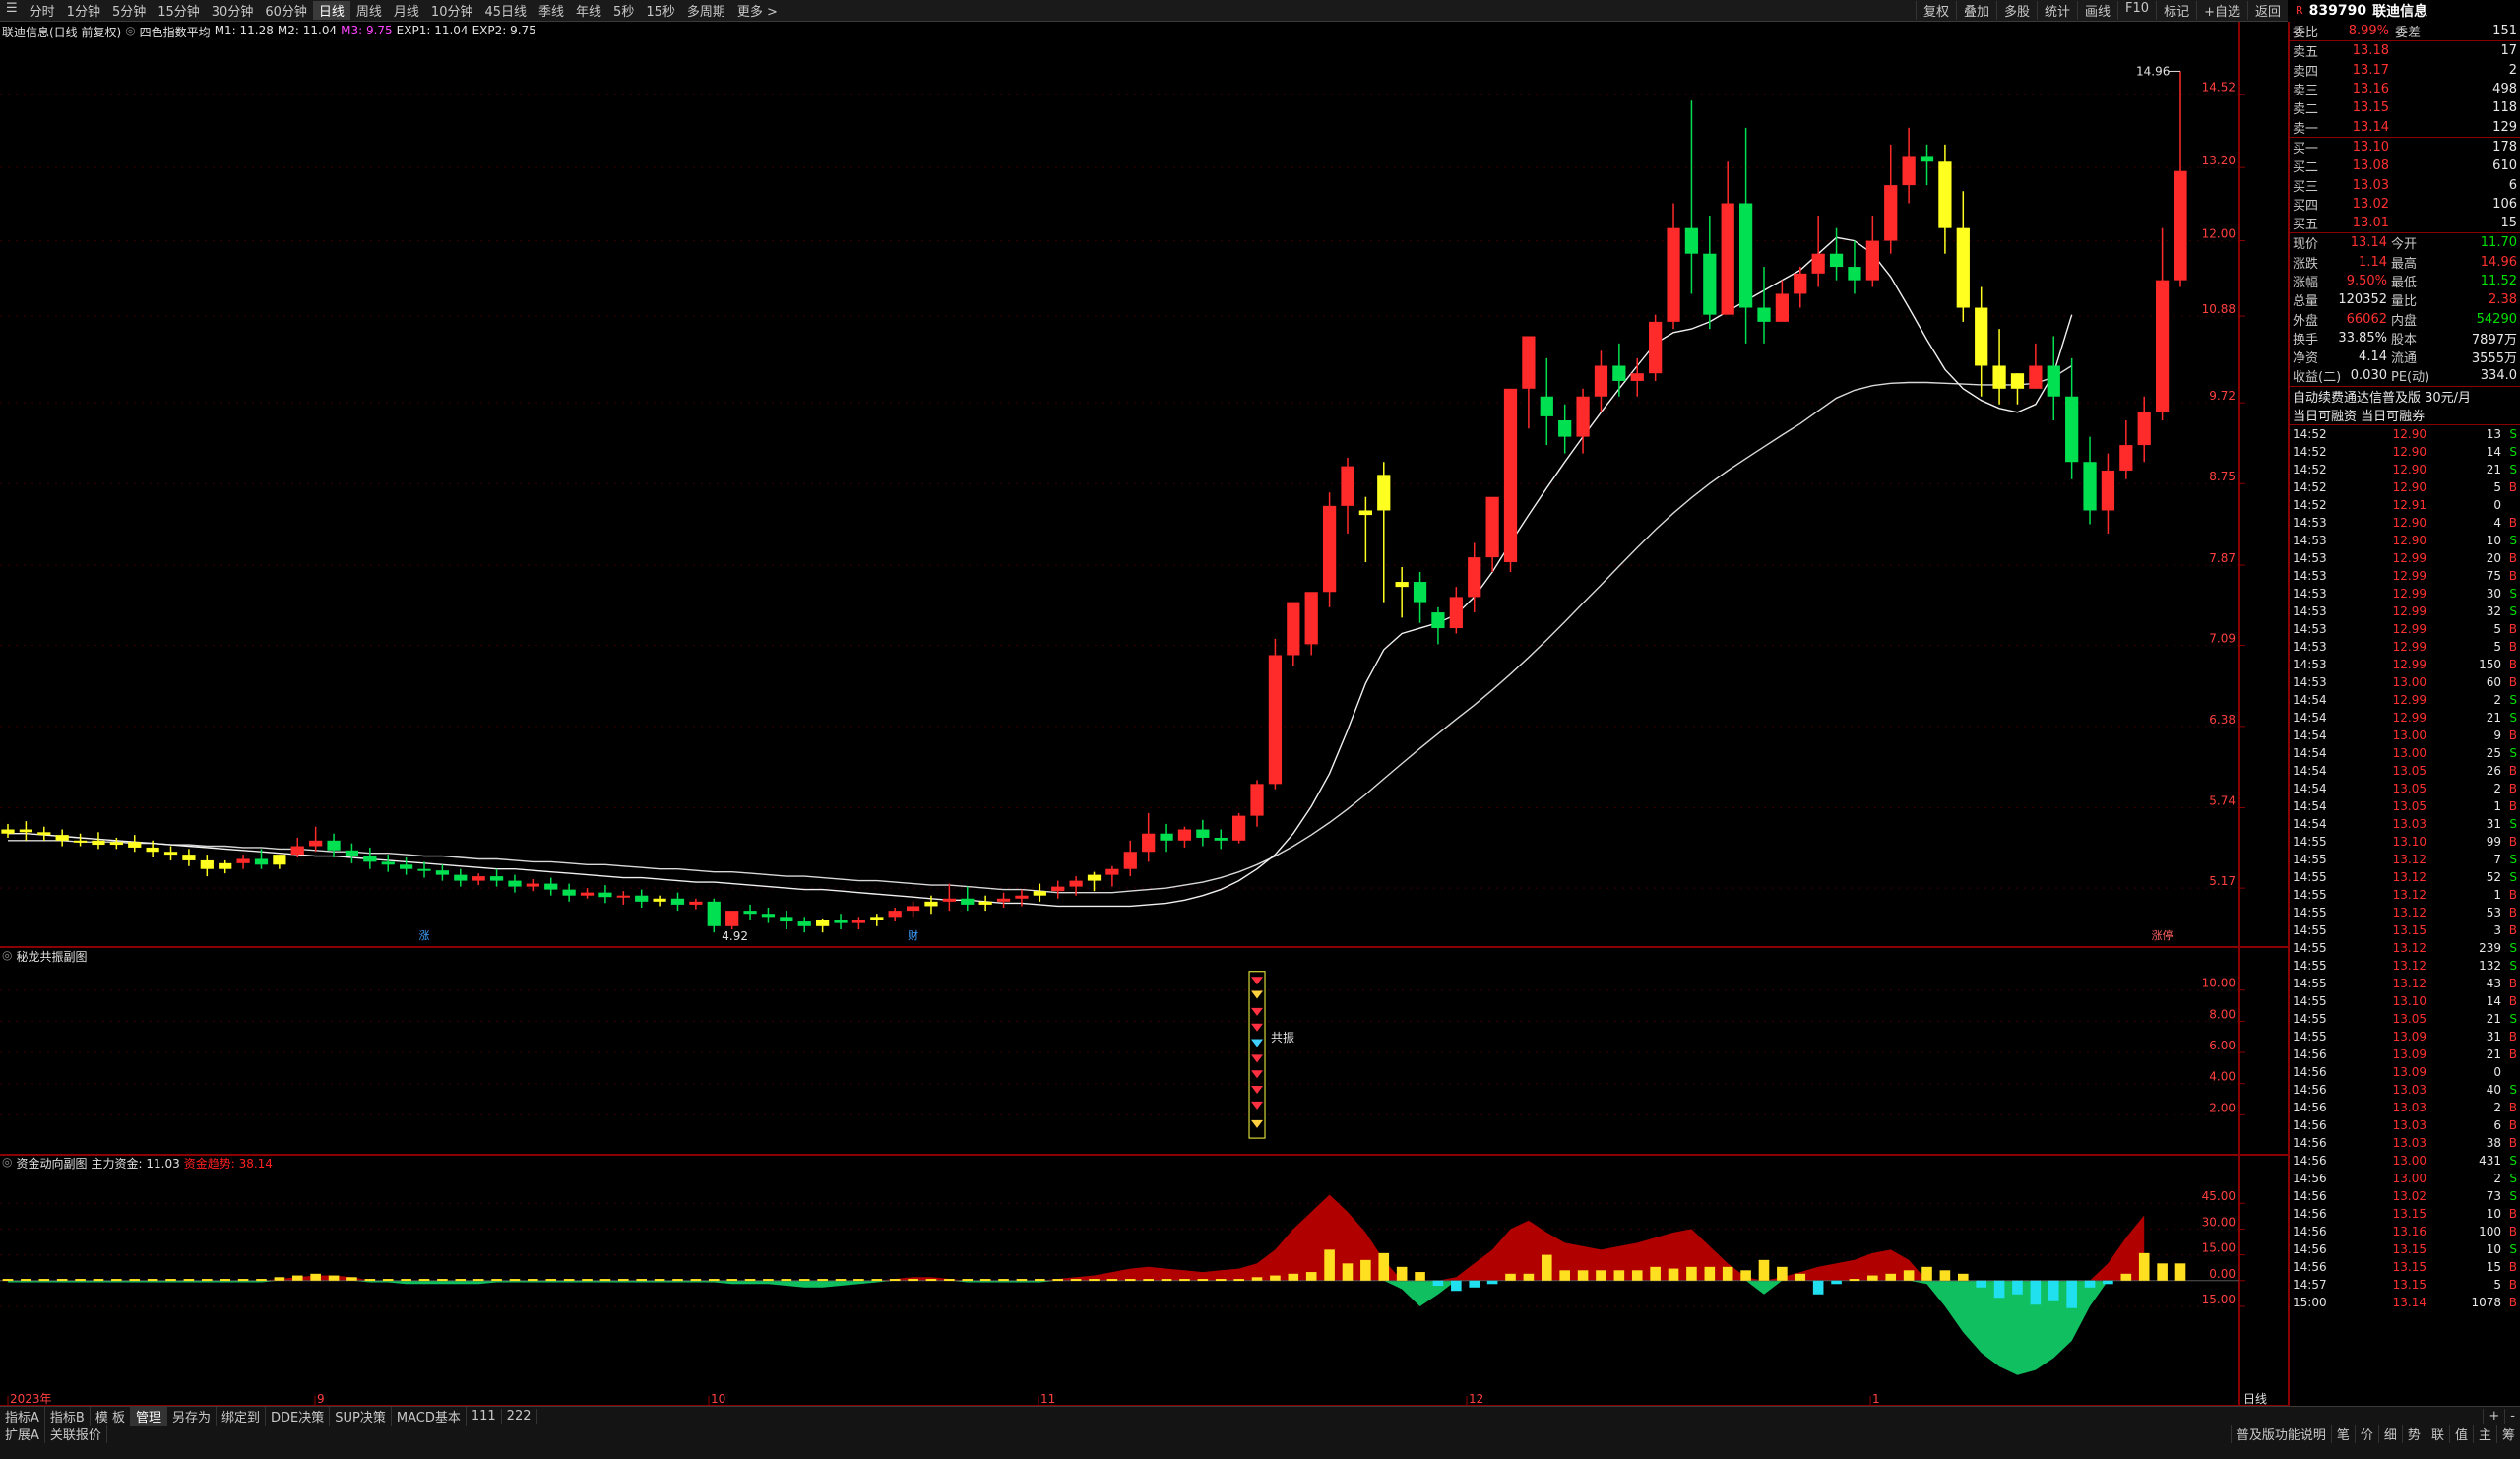  Describe the element at coordinates (660, 10) in the screenshot. I see `tab-period: 15秒` at that location.